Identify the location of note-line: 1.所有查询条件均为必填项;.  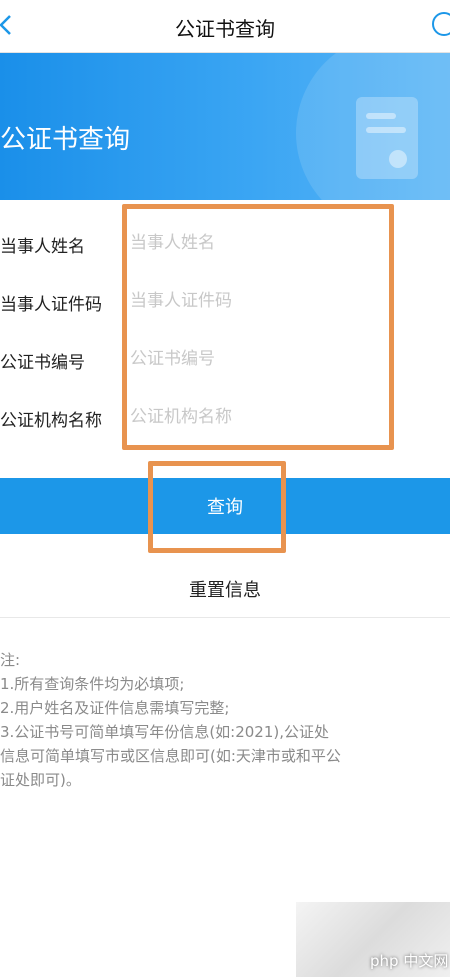
(92, 684).